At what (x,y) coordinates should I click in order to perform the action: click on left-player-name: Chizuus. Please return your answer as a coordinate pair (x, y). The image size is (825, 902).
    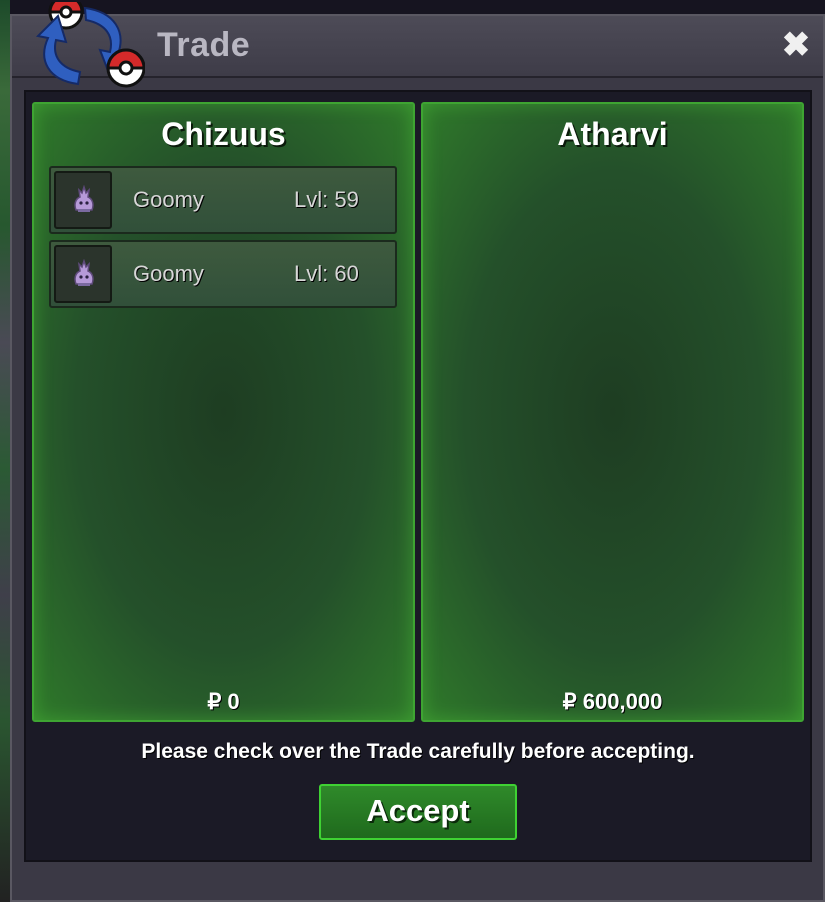
    Looking at the image, I should click on (223, 134).